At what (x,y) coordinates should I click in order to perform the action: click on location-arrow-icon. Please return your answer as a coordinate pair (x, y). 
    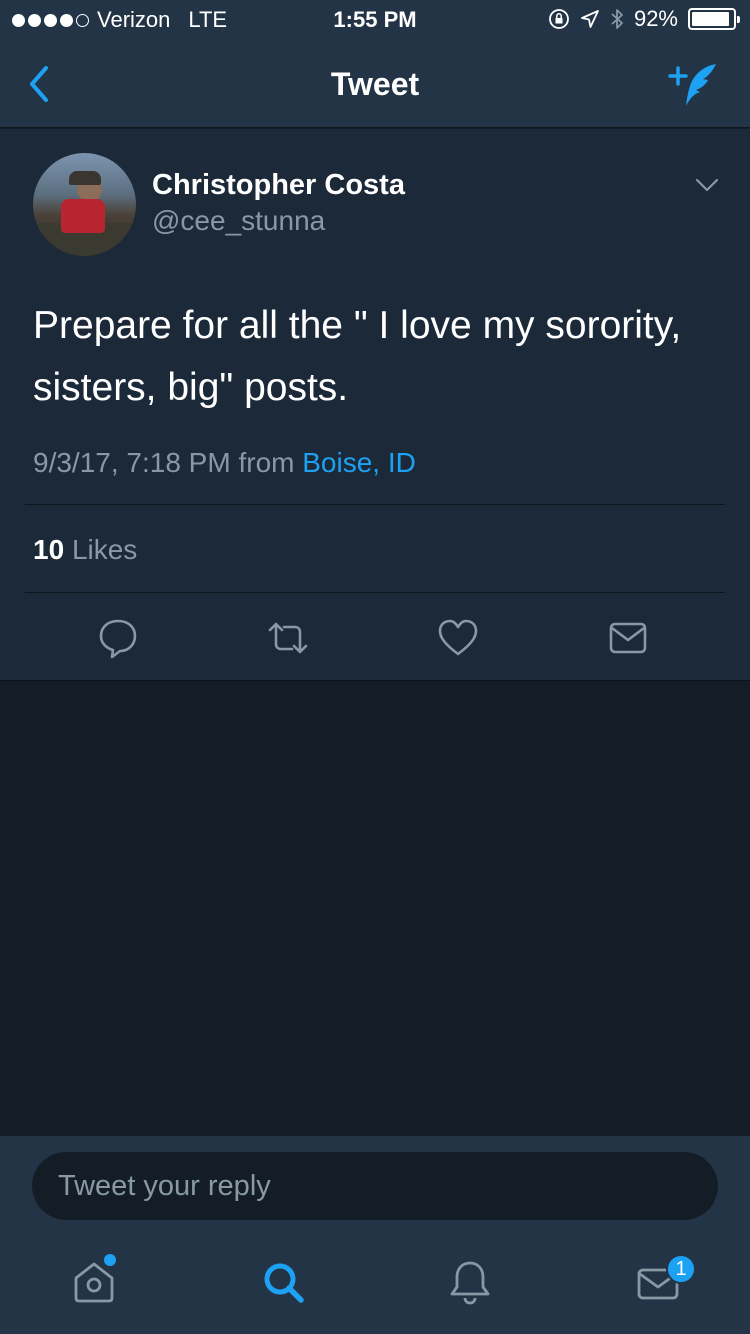
    Looking at the image, I should click on (590, 19).